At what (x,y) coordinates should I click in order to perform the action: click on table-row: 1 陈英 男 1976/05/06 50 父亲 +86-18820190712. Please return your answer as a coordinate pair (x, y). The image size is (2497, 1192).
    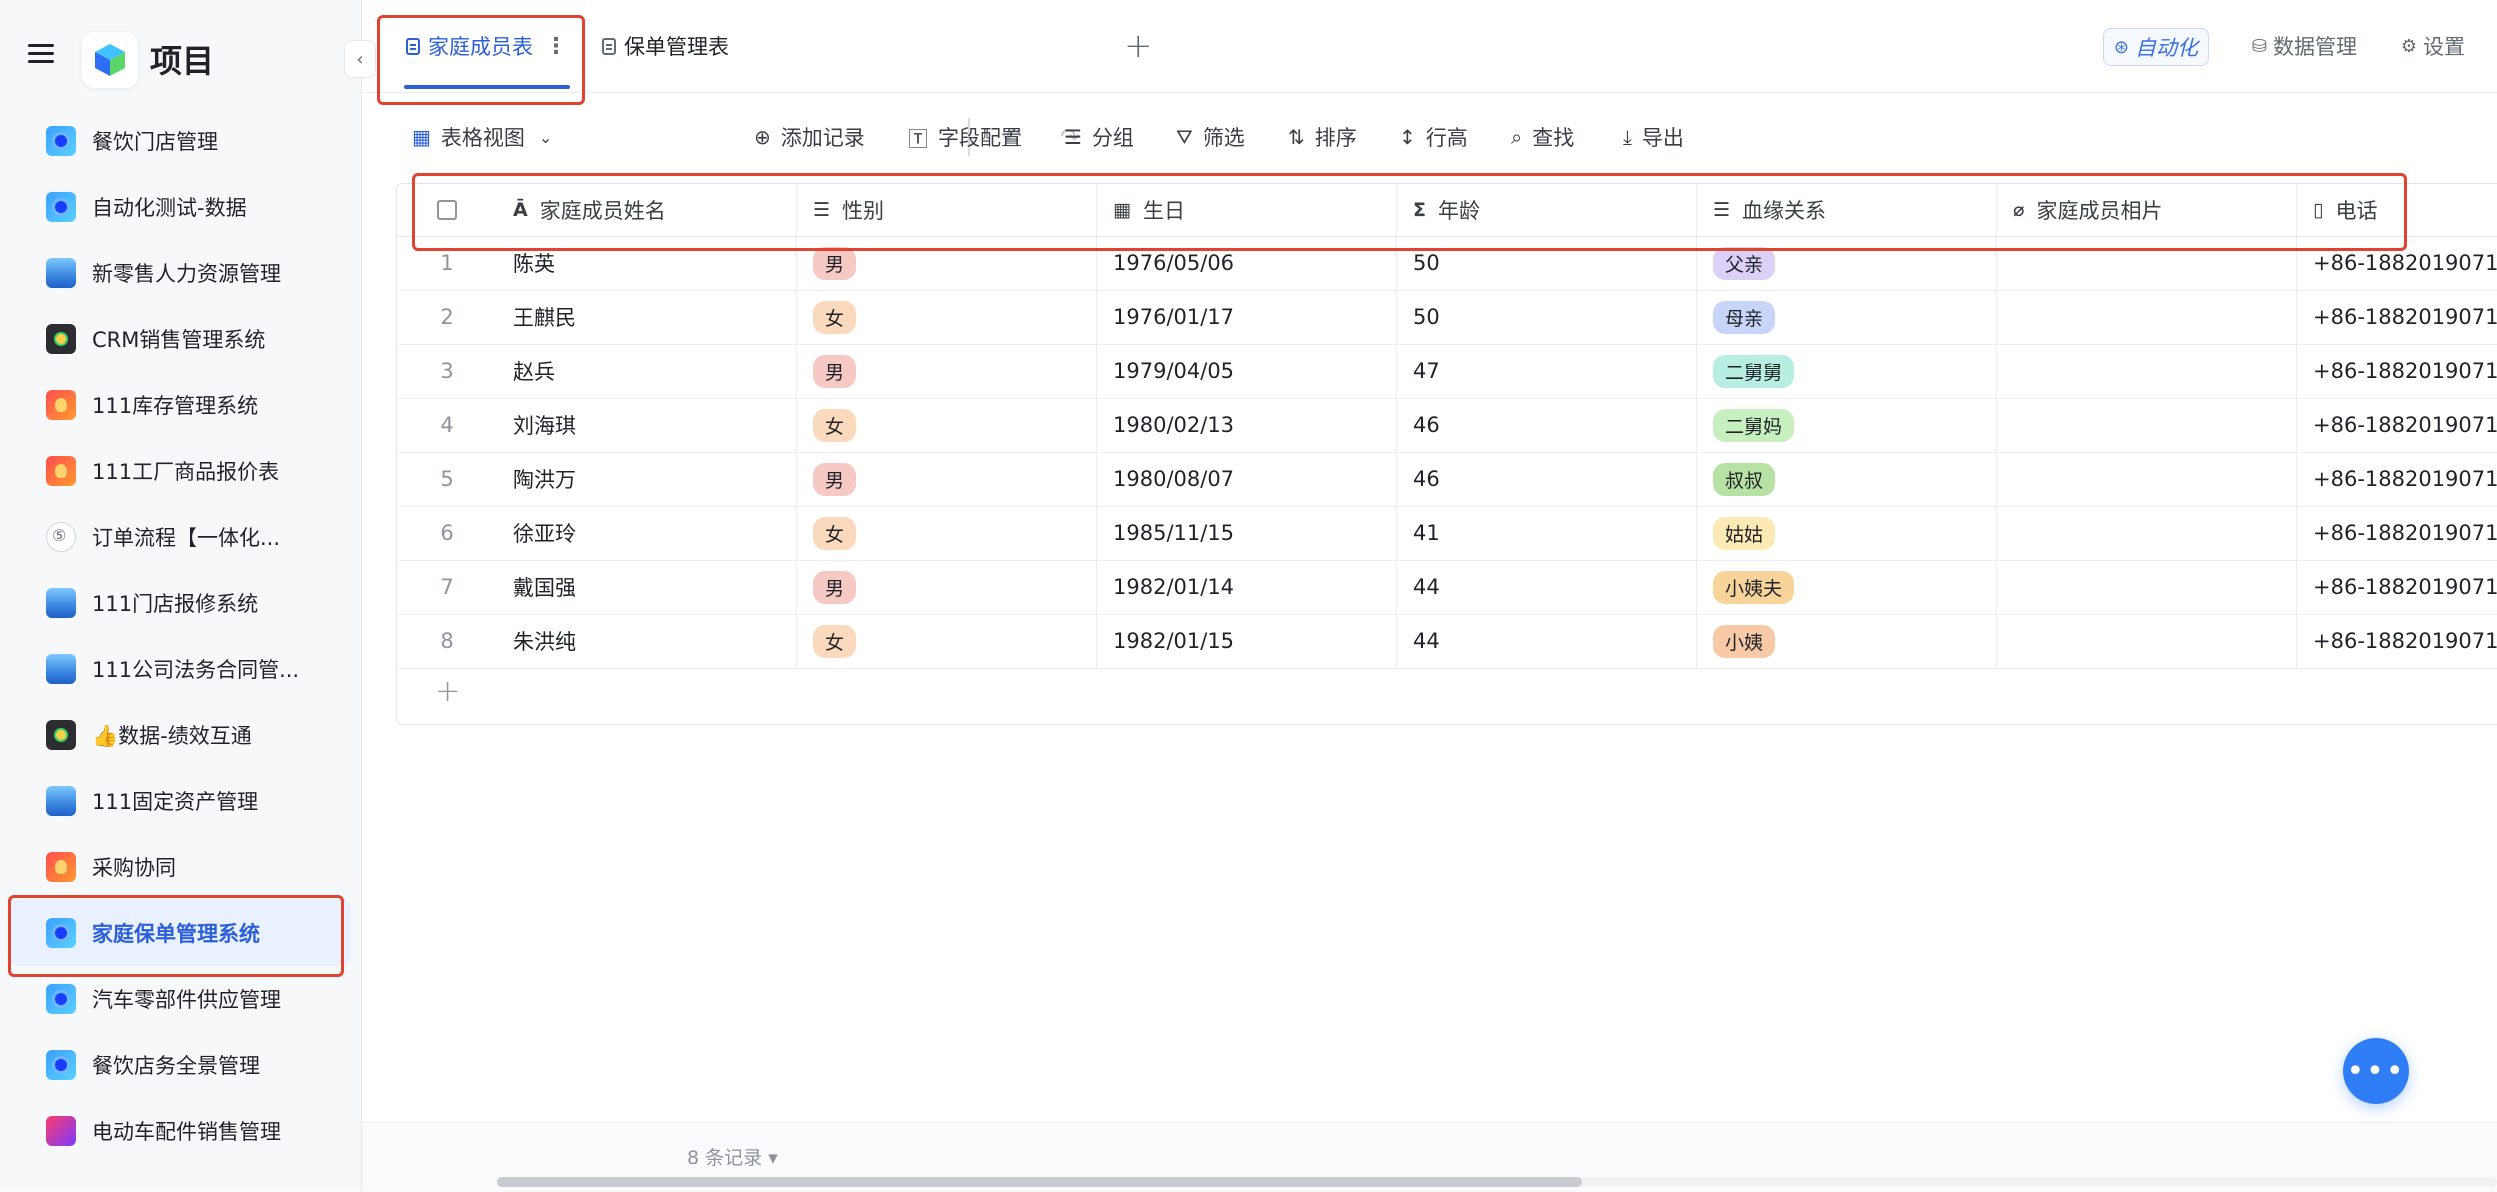
    Looking at the image, I should click on (1447, 263).